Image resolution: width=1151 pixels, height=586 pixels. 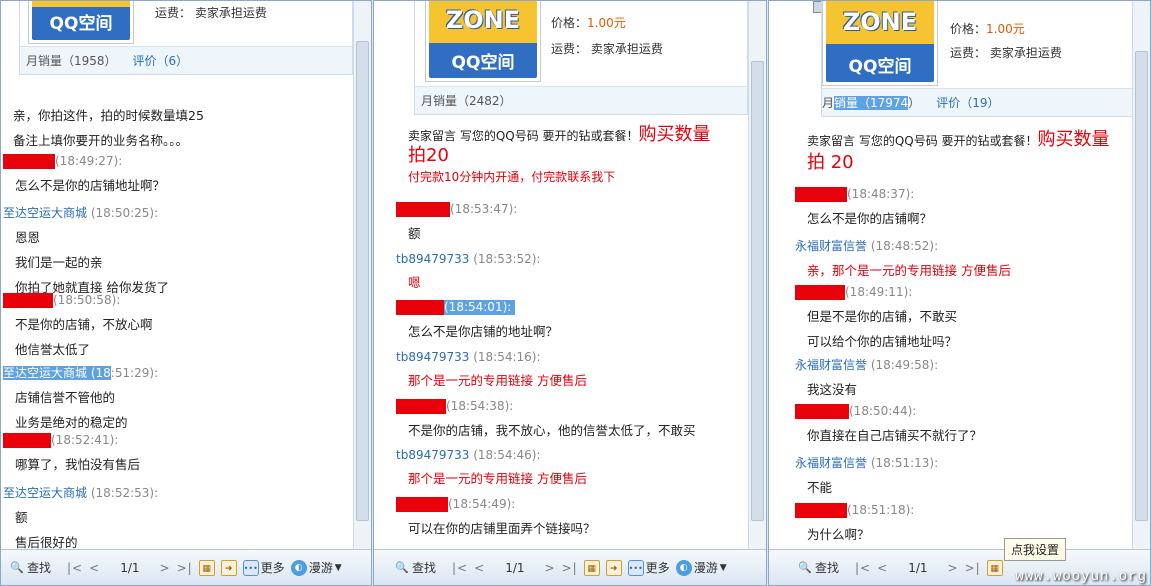 What do you see at coordinates (483, 41) in the screenshot?
I see `qq-zone-logo: ZONE QQ空间` at bounding box center [483, 41].